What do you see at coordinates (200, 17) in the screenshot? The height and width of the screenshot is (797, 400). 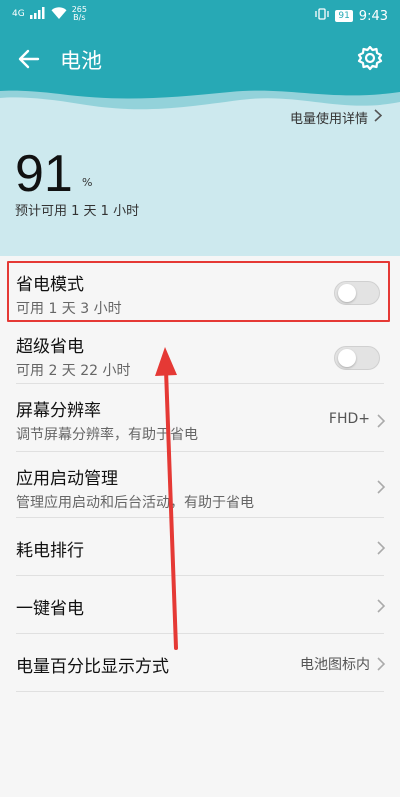 I see `status-bar: 4G 265 B/s 91 9:43` at bounding box center [200, 17].